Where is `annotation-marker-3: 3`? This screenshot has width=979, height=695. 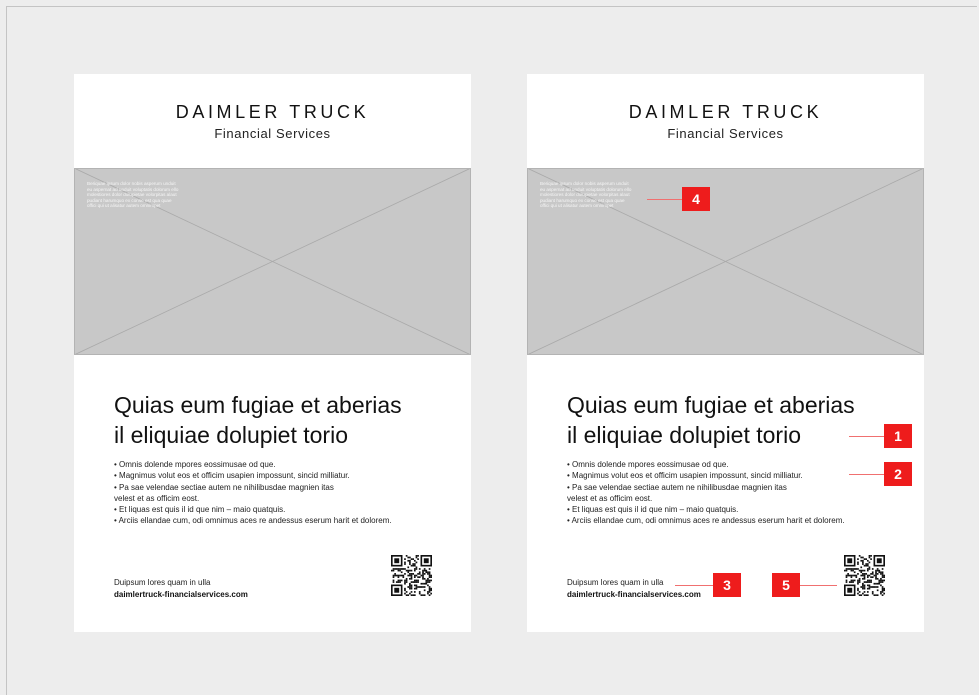 annotation-marker-3: 3 is located at coordinates (727, 585).